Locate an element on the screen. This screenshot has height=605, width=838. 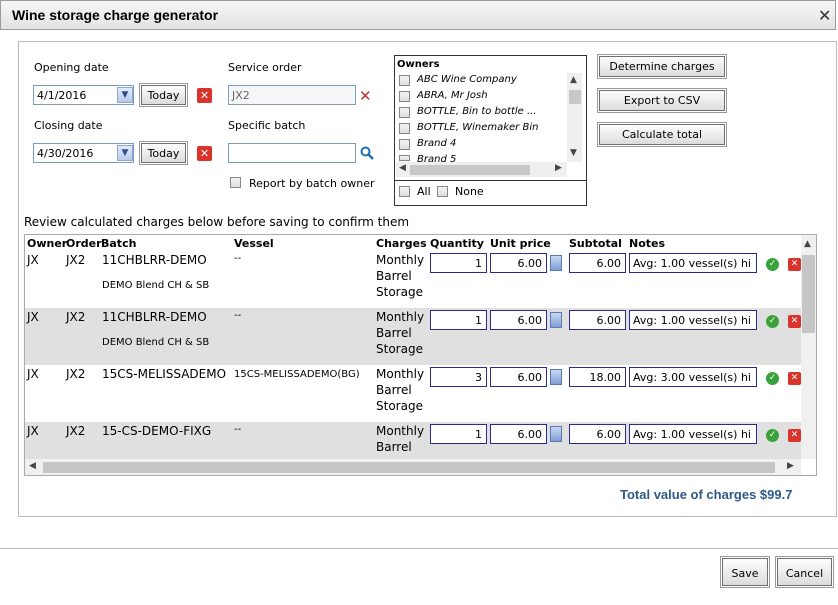
header-batch: Batch is located at coordinates (119, 243).